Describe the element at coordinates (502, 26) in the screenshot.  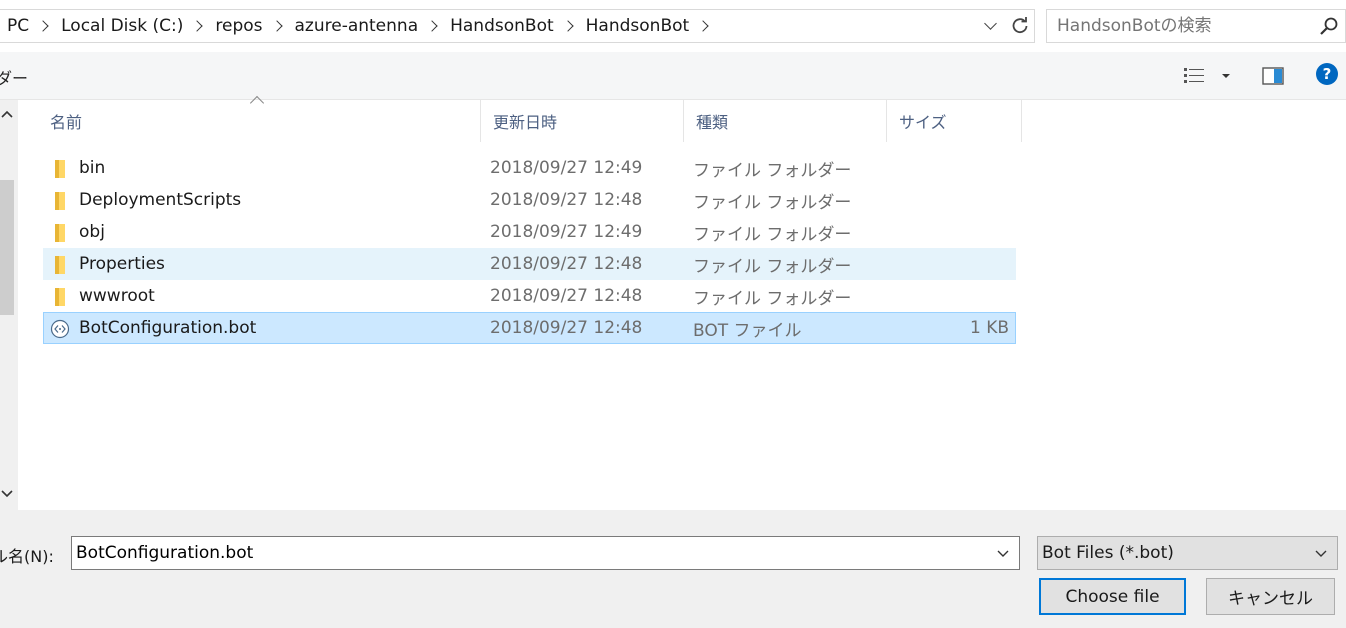
I see `breadcrumb-item-handsonbot: HandsonBot` at that location.